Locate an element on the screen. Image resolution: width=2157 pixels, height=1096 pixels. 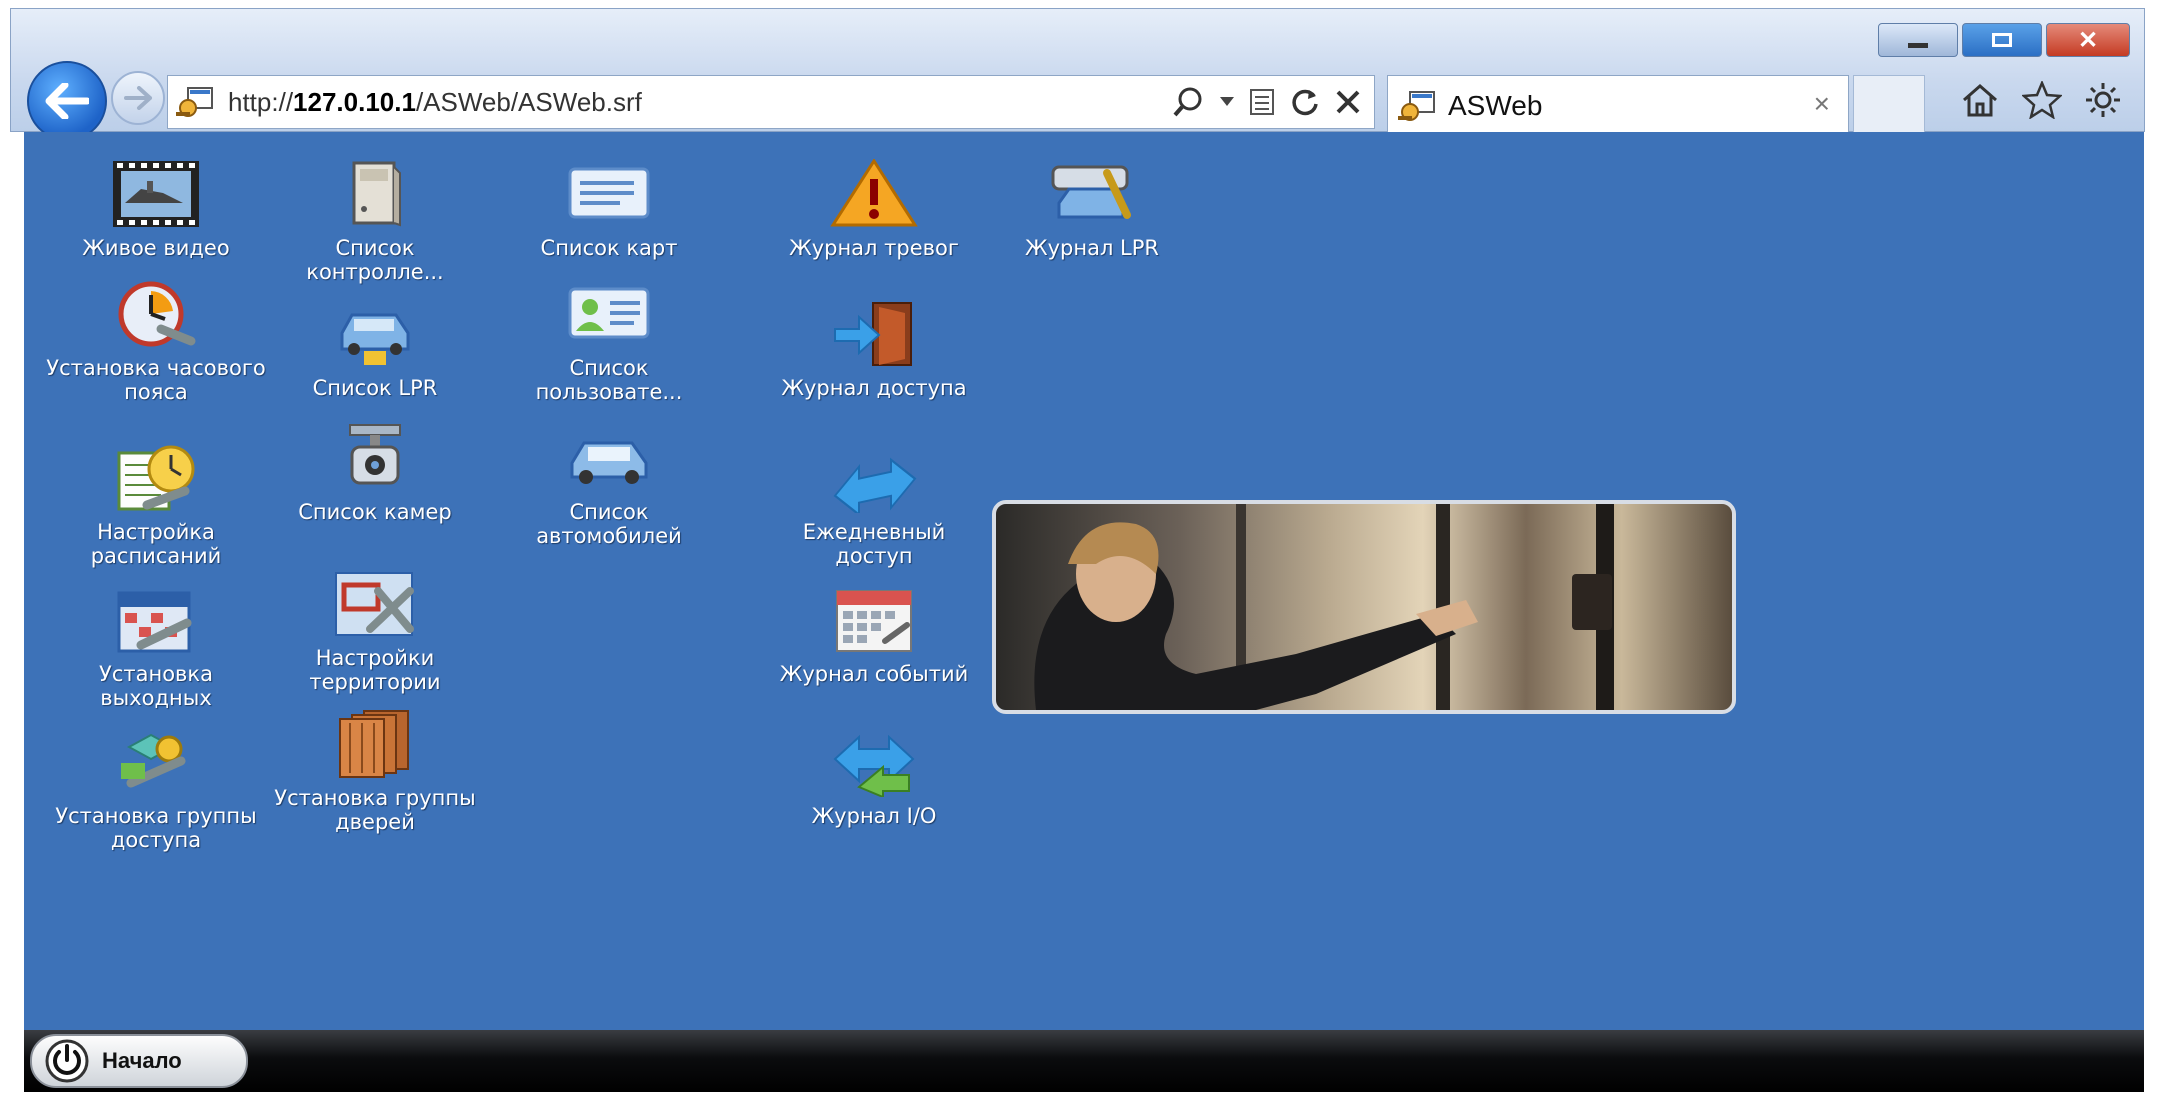
access-control-photo is located at coordinates (1364, 607).